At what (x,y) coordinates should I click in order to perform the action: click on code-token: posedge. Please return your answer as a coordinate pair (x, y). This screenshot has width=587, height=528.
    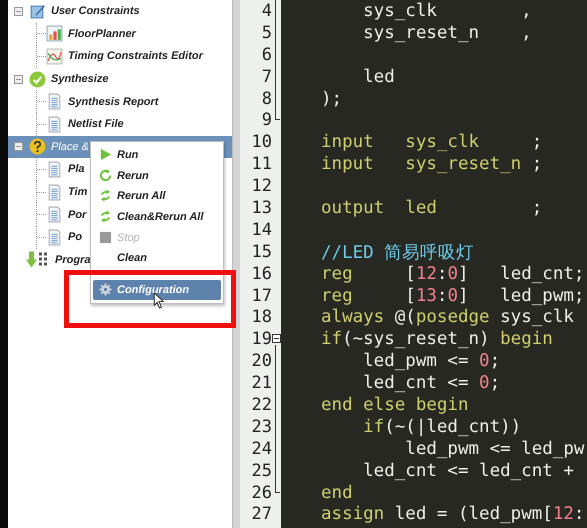
    Looking at the image, I should click on (453, 317).